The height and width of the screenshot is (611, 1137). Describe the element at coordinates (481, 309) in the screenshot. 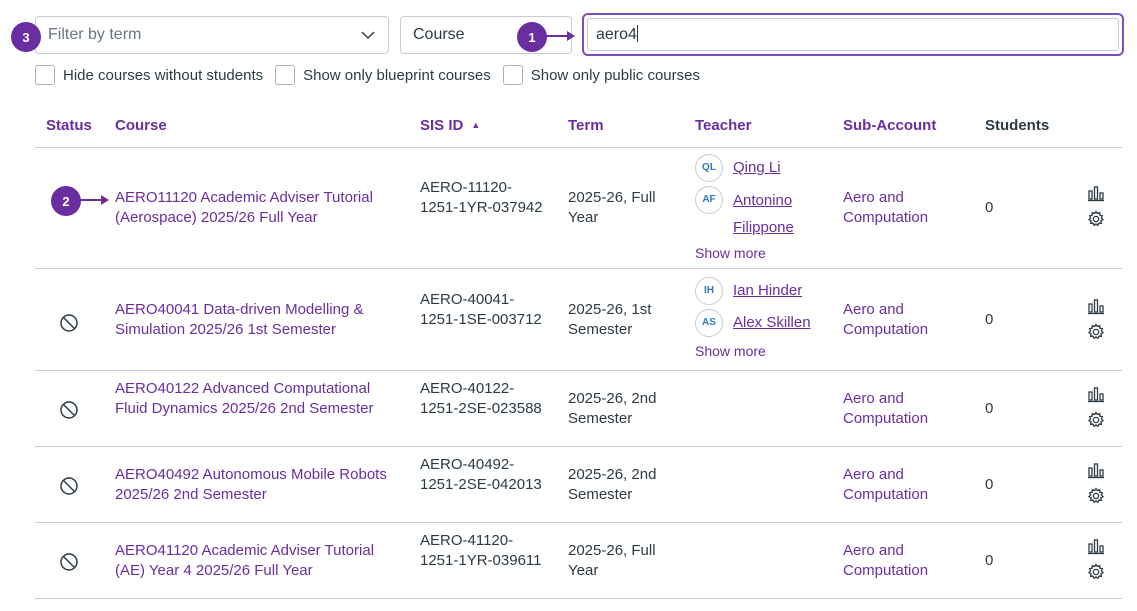

I see `sis-id: AERO-40041-1251-1SE-003712` at that location.